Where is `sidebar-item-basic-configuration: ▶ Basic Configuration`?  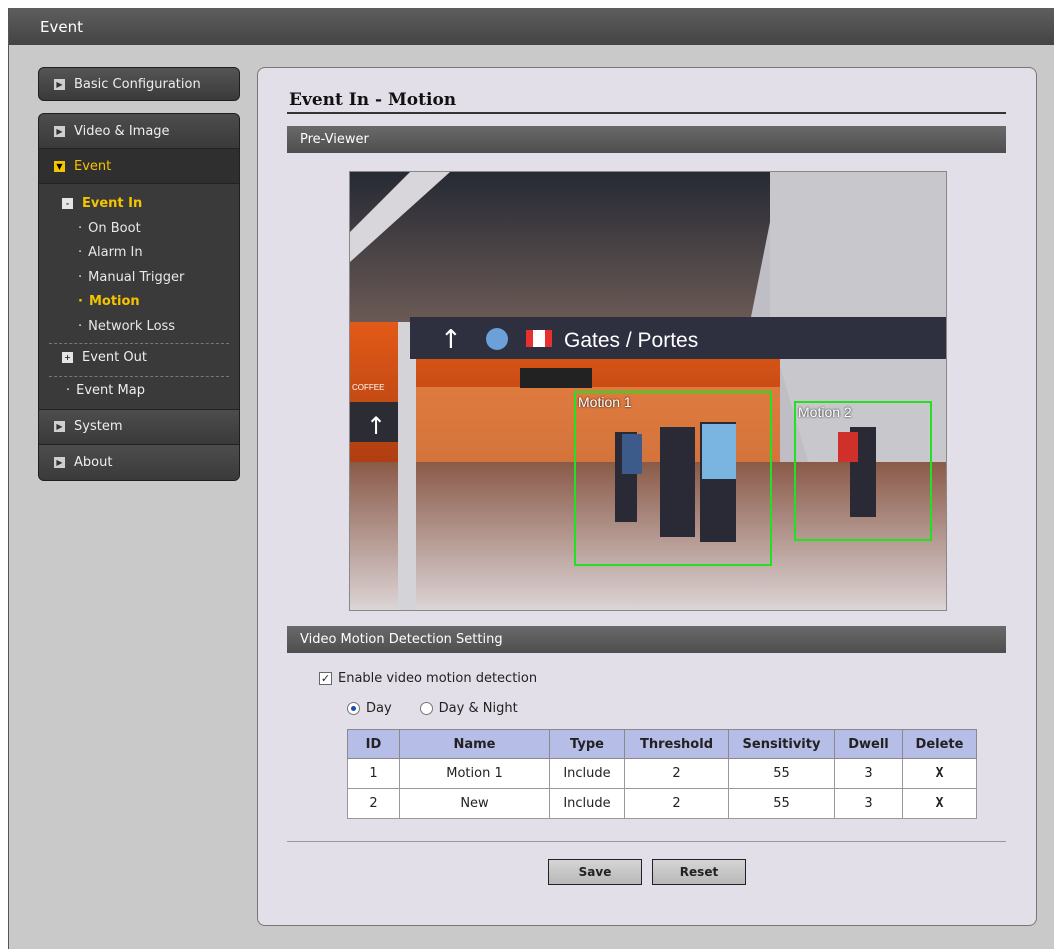
sidebar-item-basic-configuration: ▶ Basic Configuration is located at coordinates (139, 84).